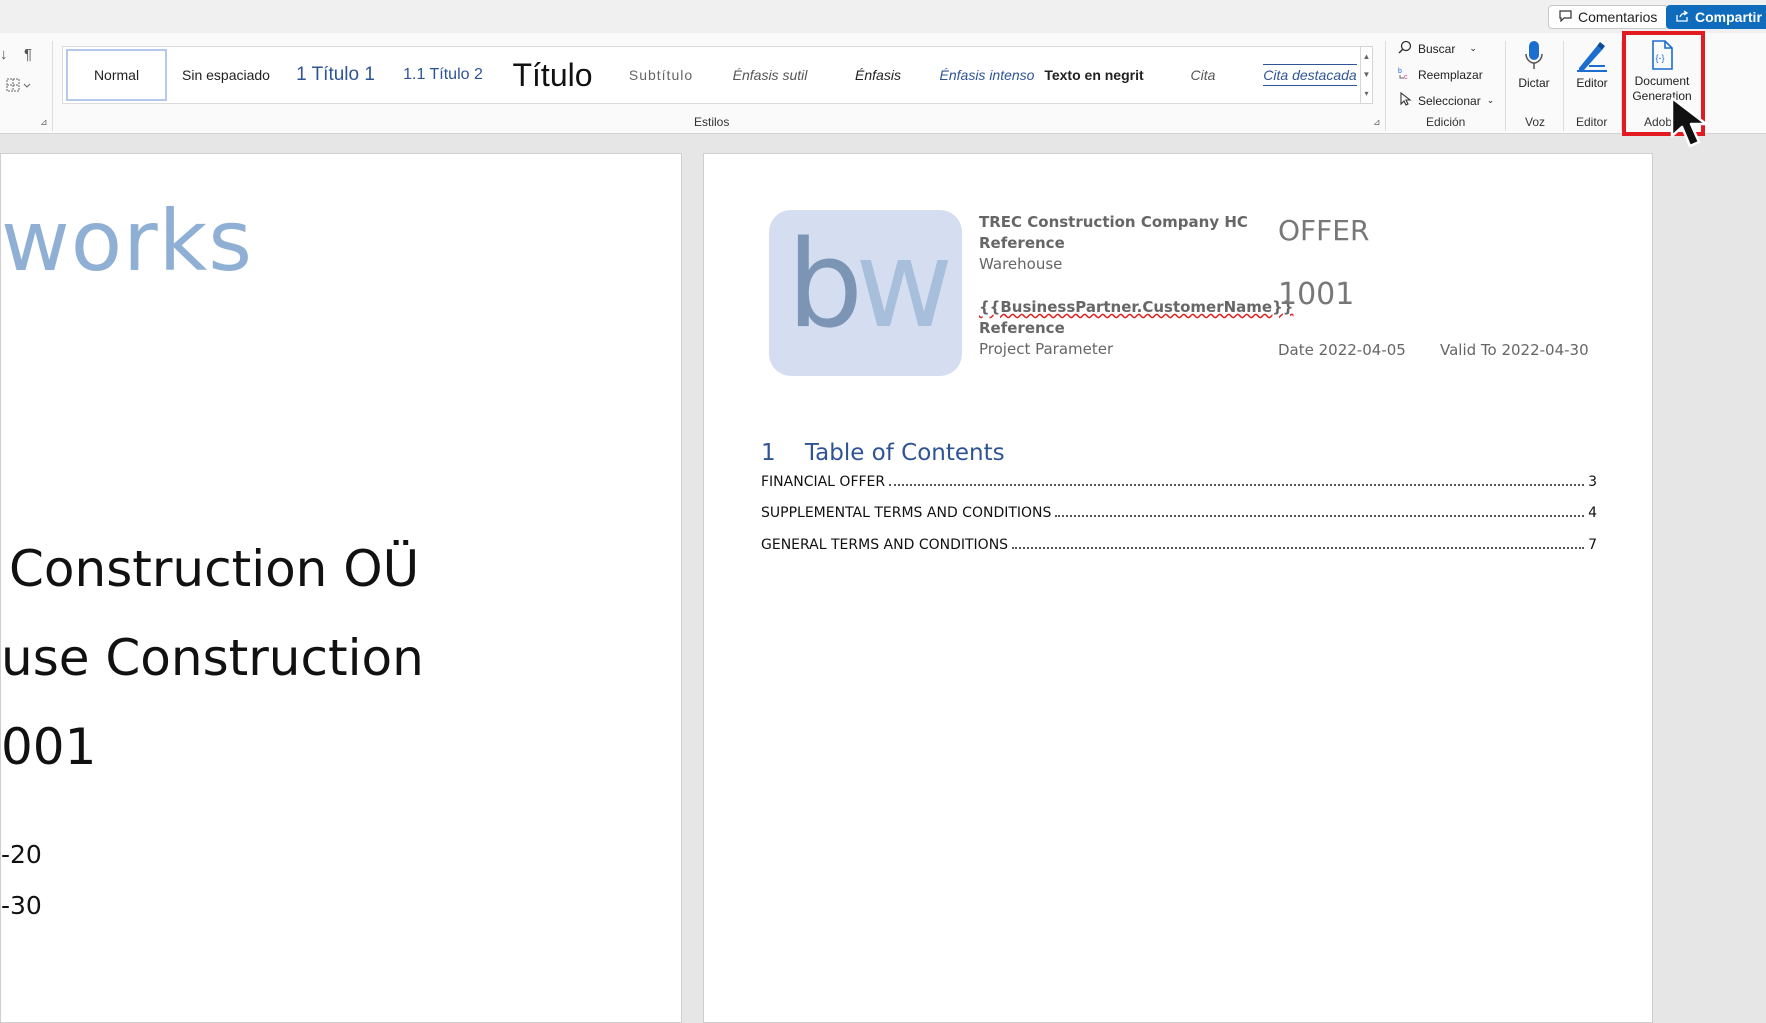 This screenshot has width=1766, height=1023. I want to click on warehouse-field: Warehouse, so click(1021, 264).